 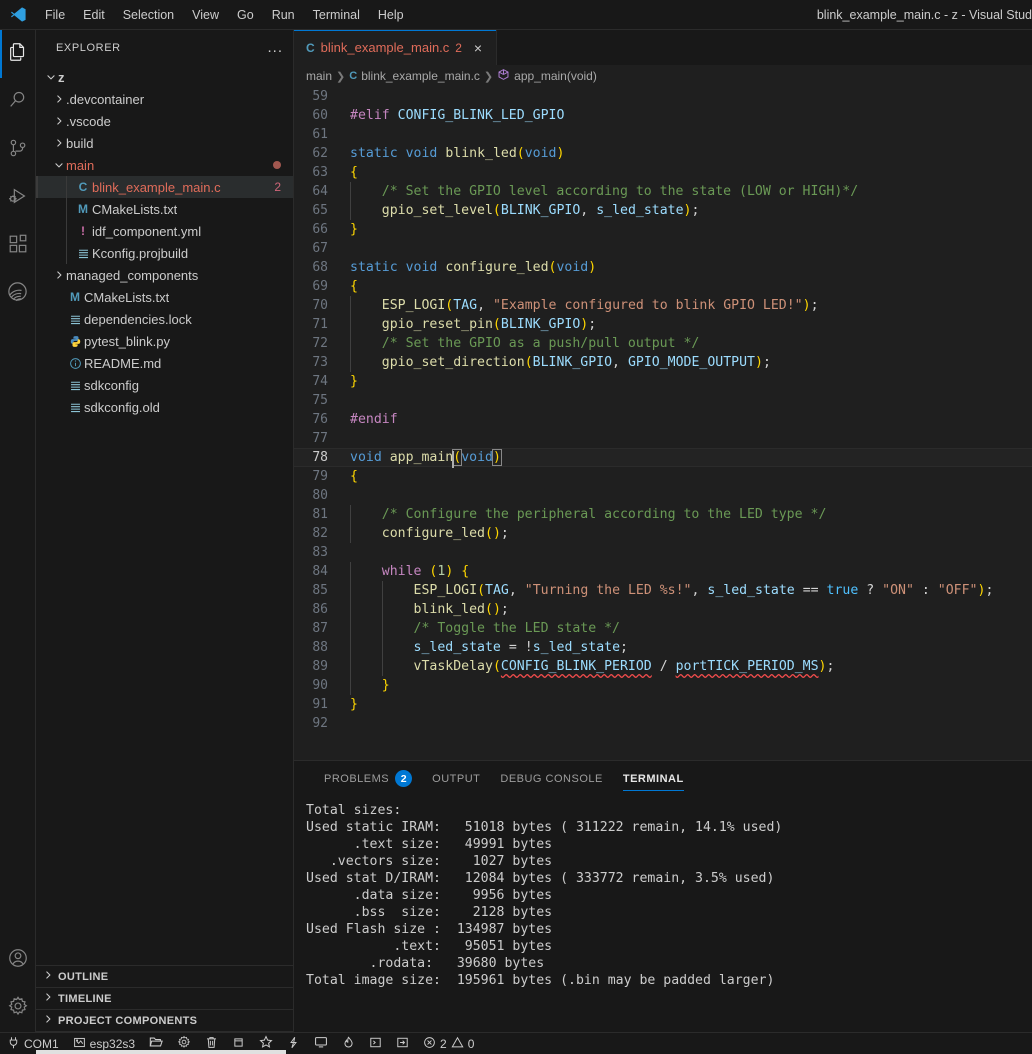 I want to click on code-line: 68 static void configure_led(void), so click(x=663, y=267).